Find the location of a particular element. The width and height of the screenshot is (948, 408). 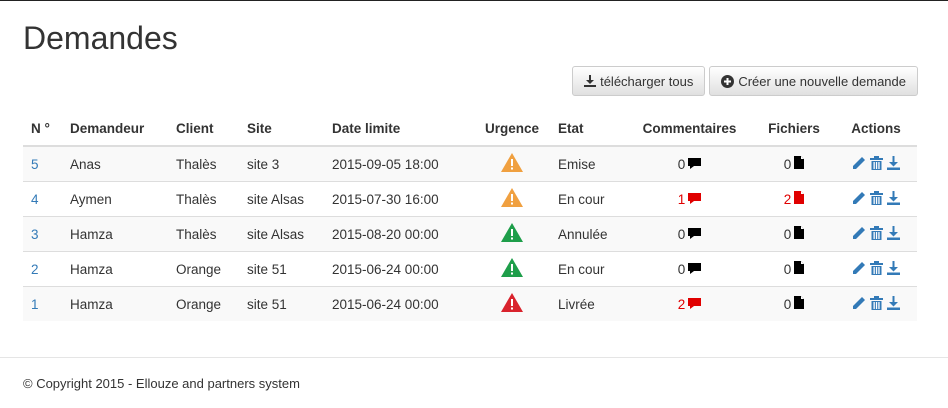

cell-deadline: 2015-07-30 16:00 is located at coordinates (399, 199).